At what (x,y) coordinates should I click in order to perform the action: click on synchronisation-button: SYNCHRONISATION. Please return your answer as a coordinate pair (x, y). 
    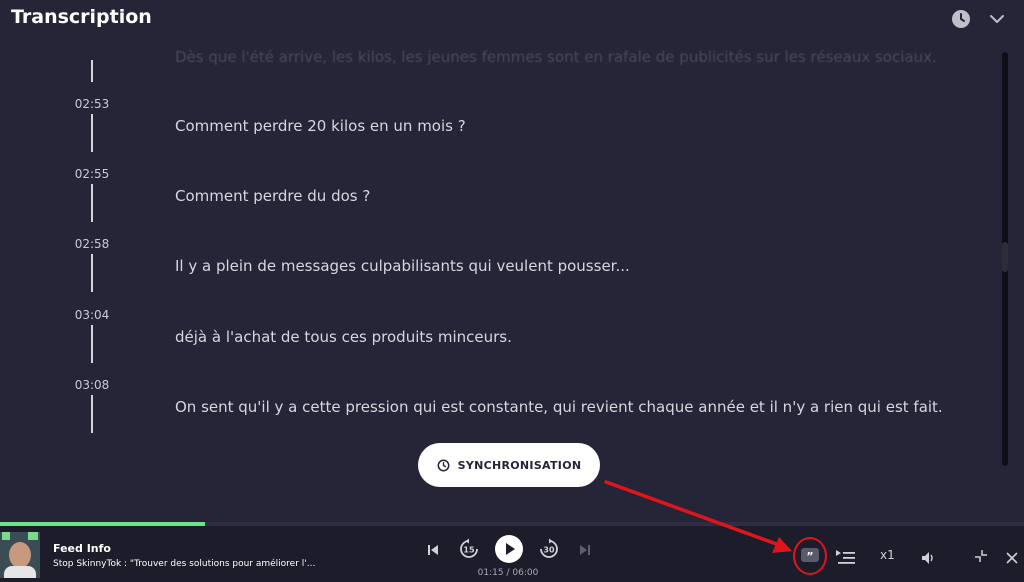
    Looking at the image, I should click on (509, 465).